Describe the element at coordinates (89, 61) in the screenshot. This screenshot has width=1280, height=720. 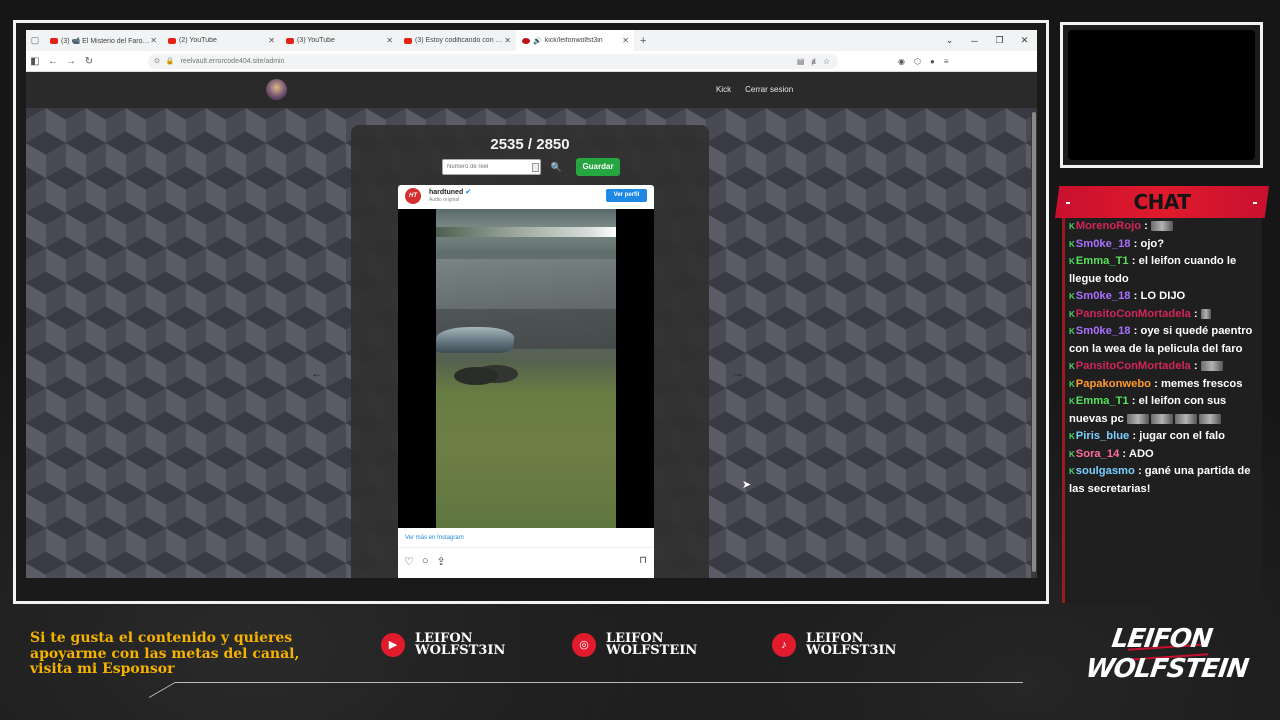
I see `reload-icon: ↻` at that location.